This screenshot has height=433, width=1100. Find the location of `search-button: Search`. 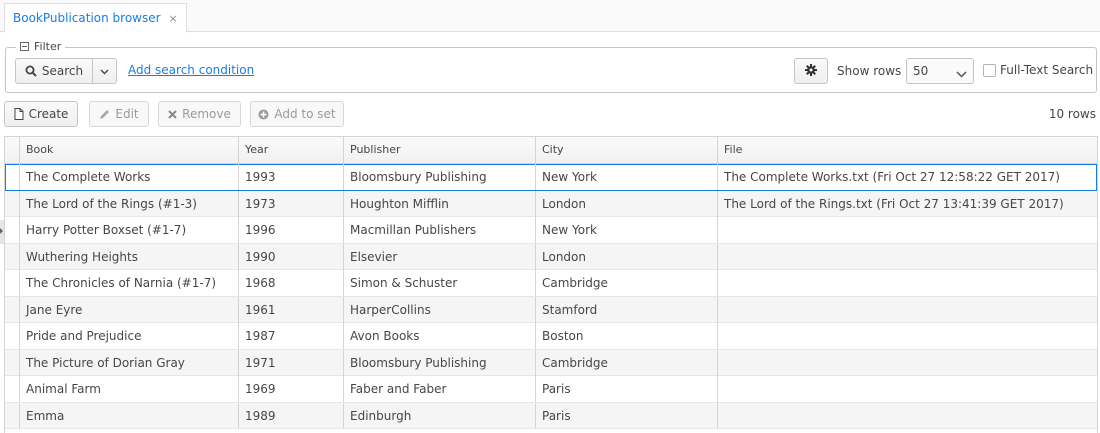

search-button: Search is located at coordinates (54, 71).